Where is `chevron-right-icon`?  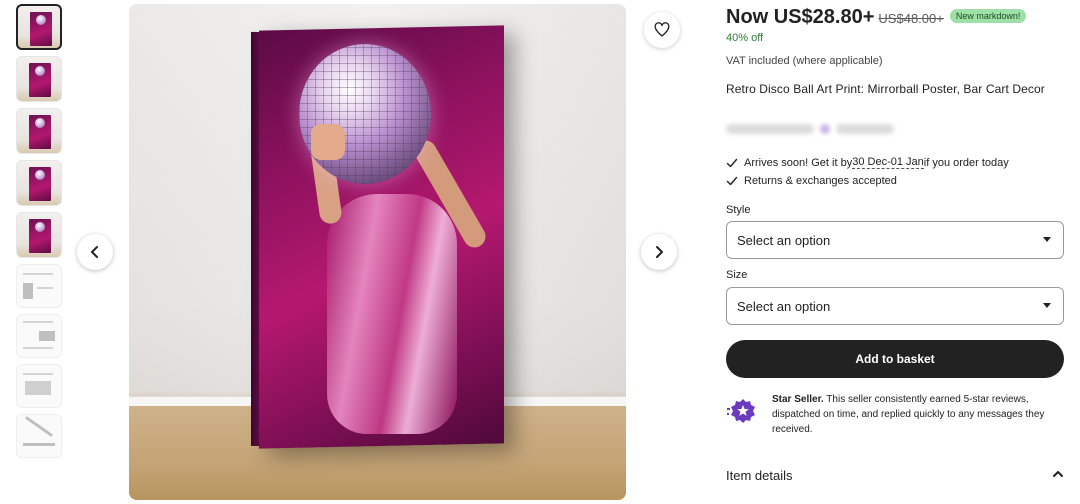
chevron-right-icon is located at coordinates (659, 252).